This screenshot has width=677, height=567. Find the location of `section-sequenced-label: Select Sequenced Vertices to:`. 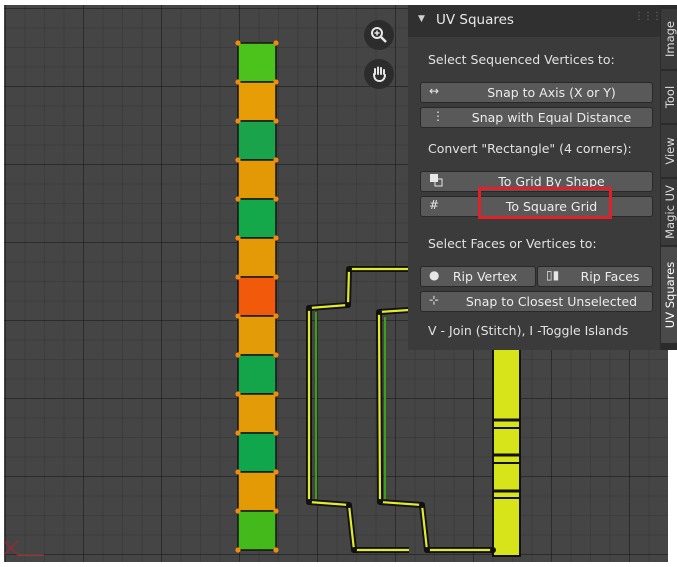

section-sequenced-label: Select Sequenced Vertices to: is located at coordinates (521, 59).